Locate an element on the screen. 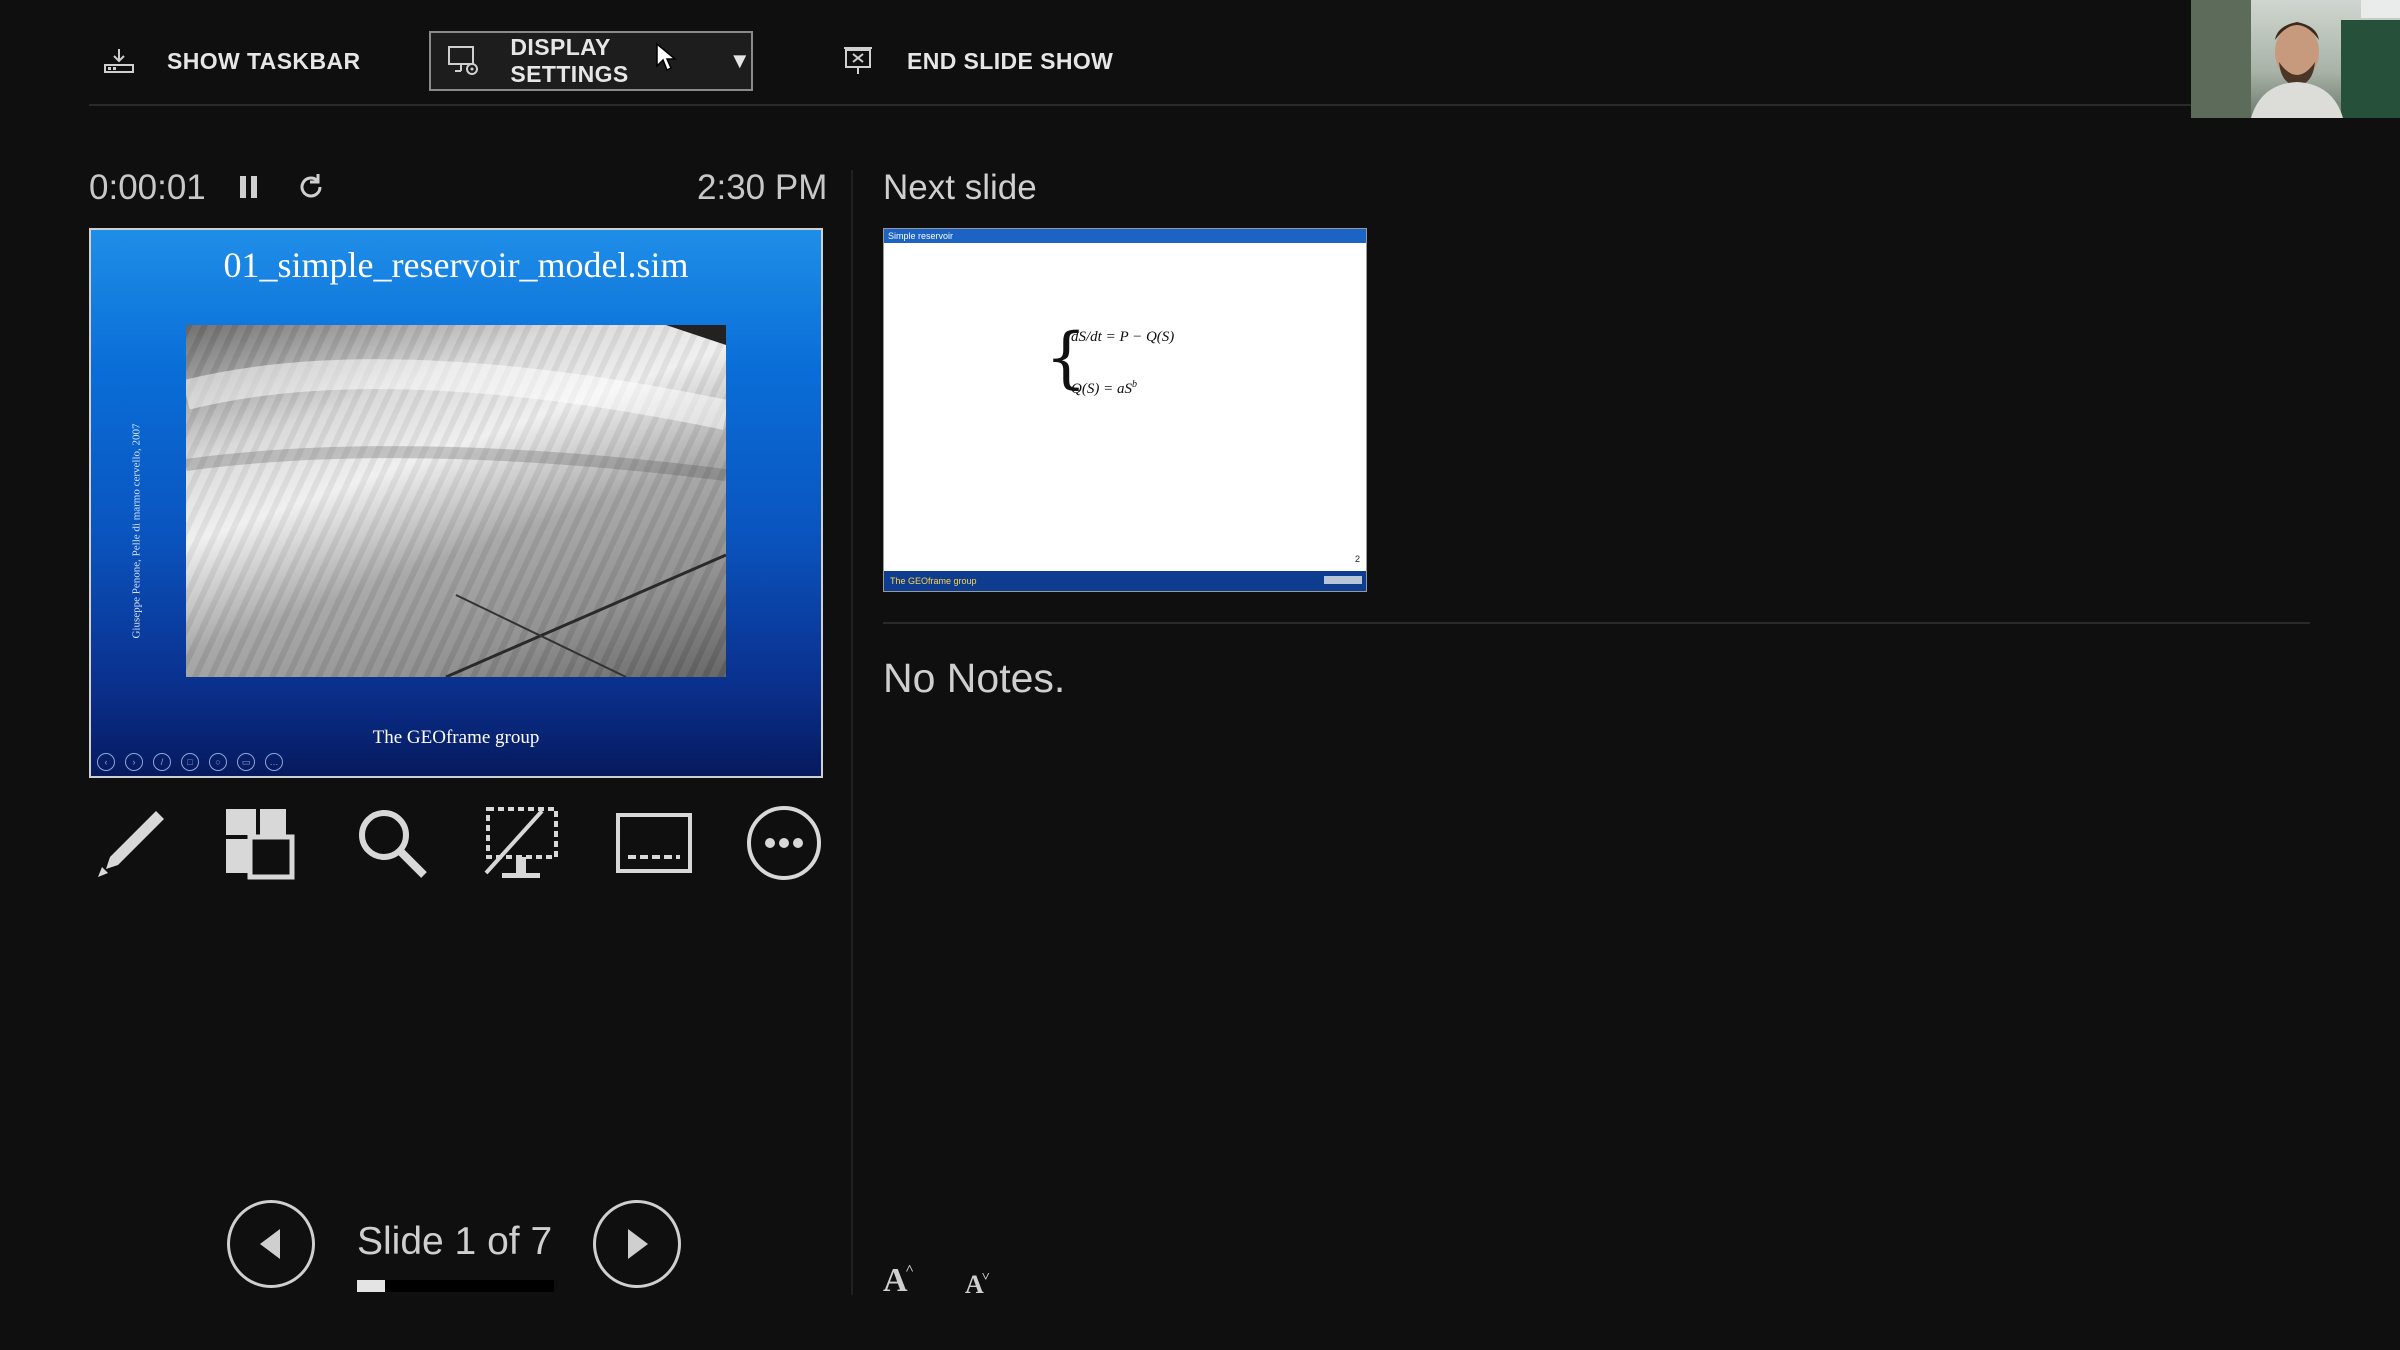 This screenshot has width=2400, height=1350. mouse-cursor-icon is located at coordinates (666, 57).